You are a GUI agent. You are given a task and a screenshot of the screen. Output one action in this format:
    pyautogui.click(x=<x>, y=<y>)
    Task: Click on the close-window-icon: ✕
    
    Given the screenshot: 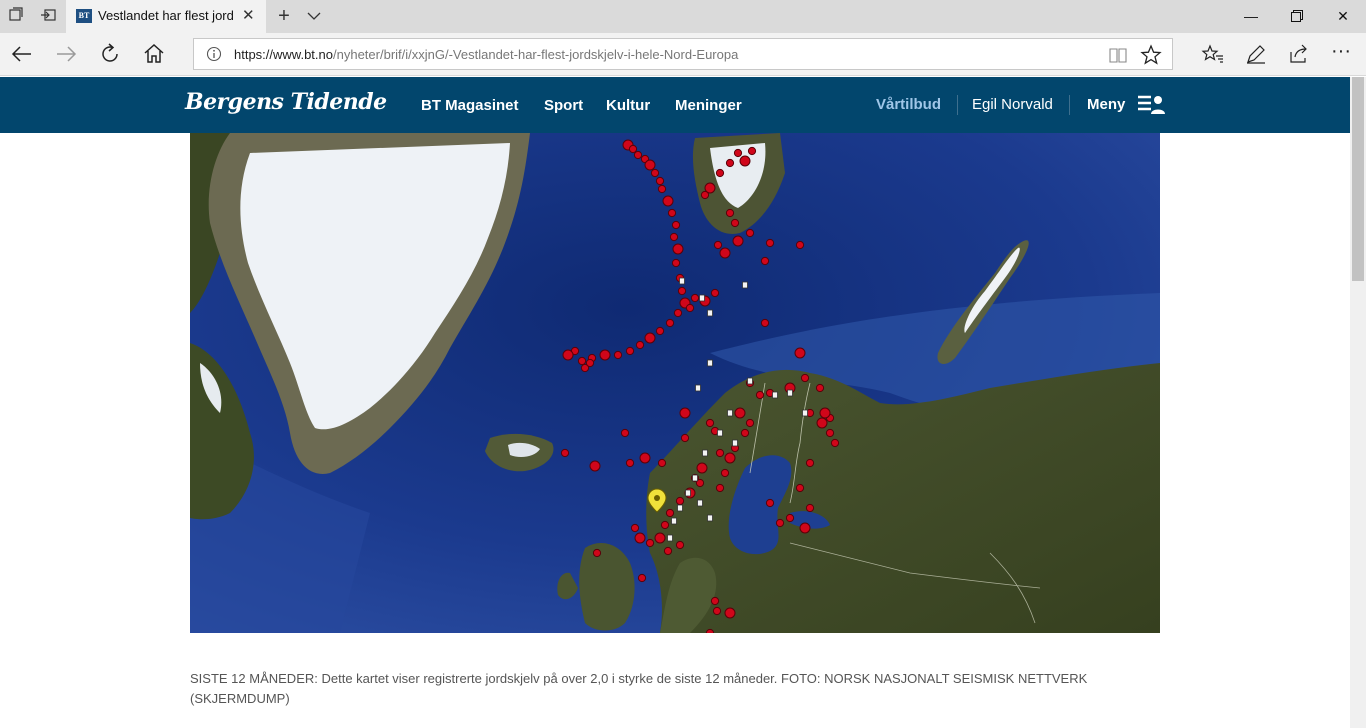 What is the action you would take?
    pyautogui.click(x=1343, y=16)
    